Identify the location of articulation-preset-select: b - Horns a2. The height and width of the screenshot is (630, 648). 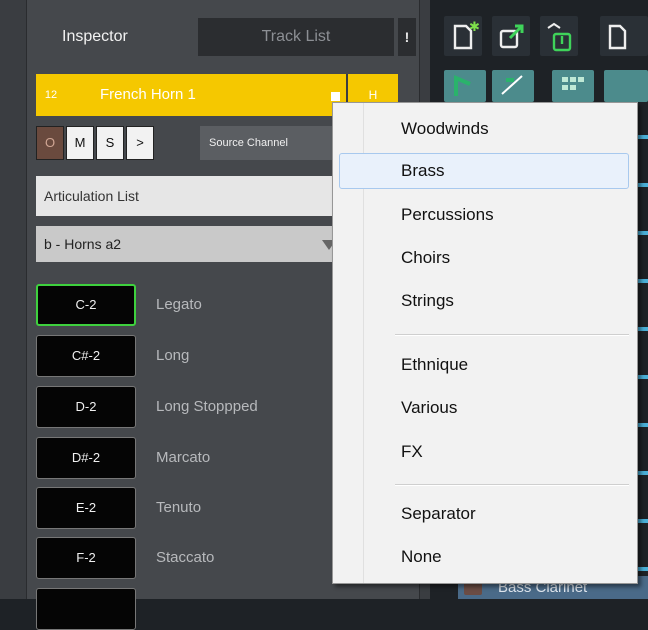
(191, 244).